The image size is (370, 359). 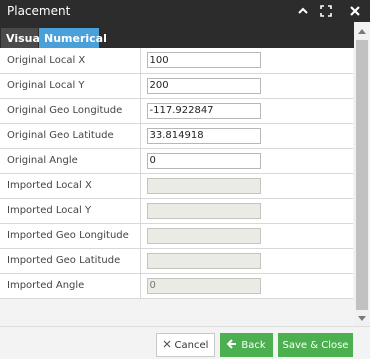 What do you see at coordinates (185, 11) in the screenshot?
I see `title-bar: Placement` at bounding box center [185, 11].